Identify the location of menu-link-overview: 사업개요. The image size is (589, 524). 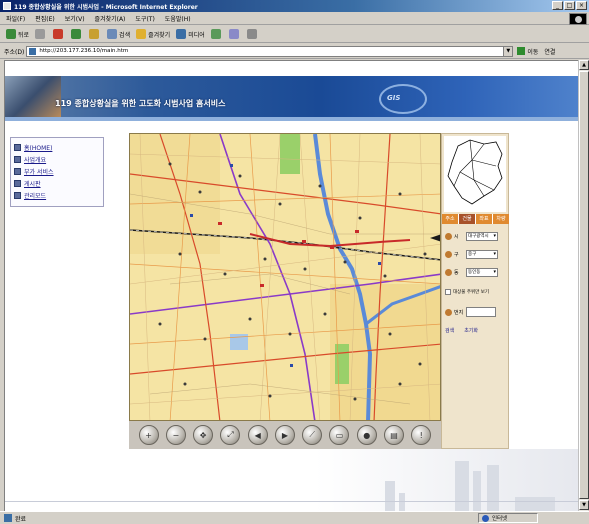
(57, 159).